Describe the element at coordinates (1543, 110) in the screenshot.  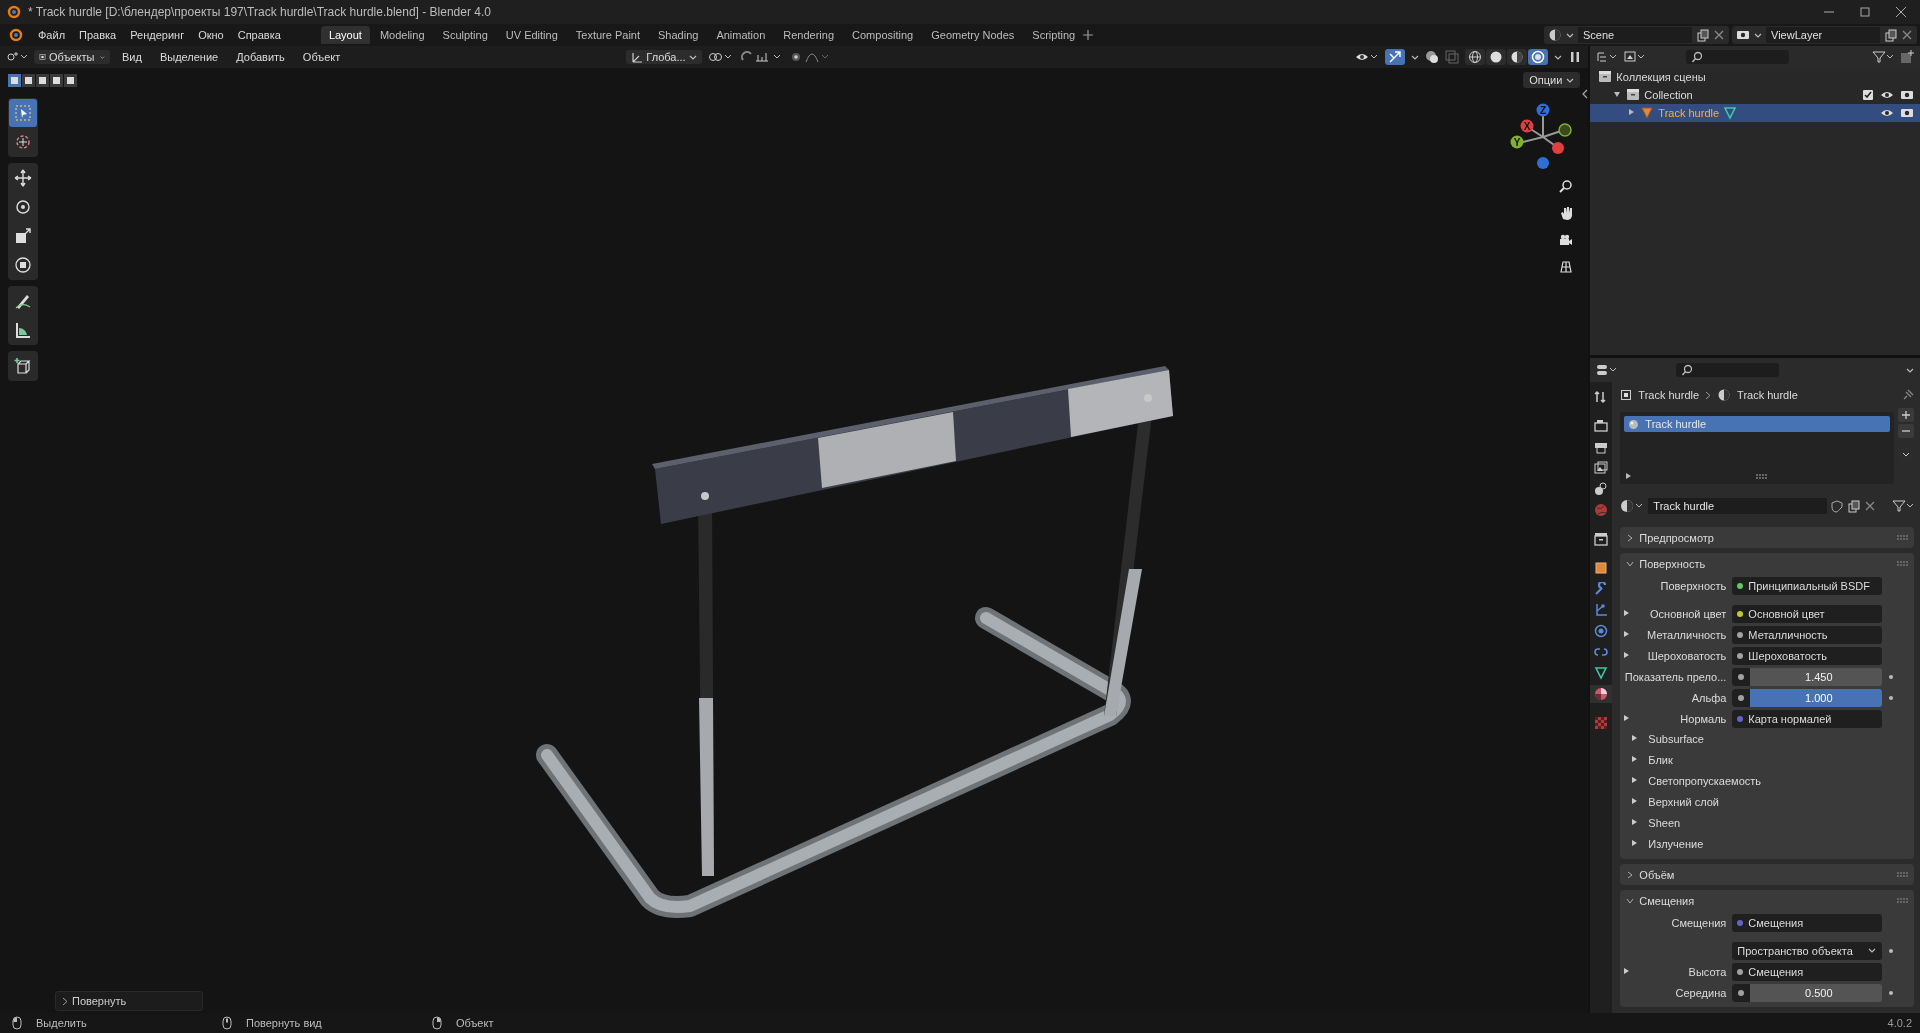
I see `axis-handle: Z` at that location.